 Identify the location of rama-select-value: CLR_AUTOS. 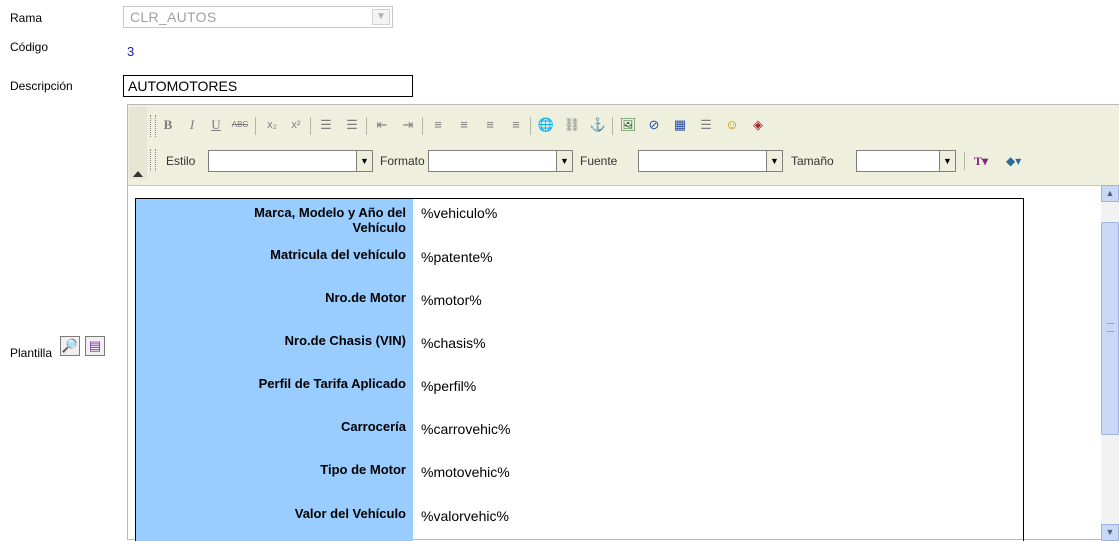
(173, 17).